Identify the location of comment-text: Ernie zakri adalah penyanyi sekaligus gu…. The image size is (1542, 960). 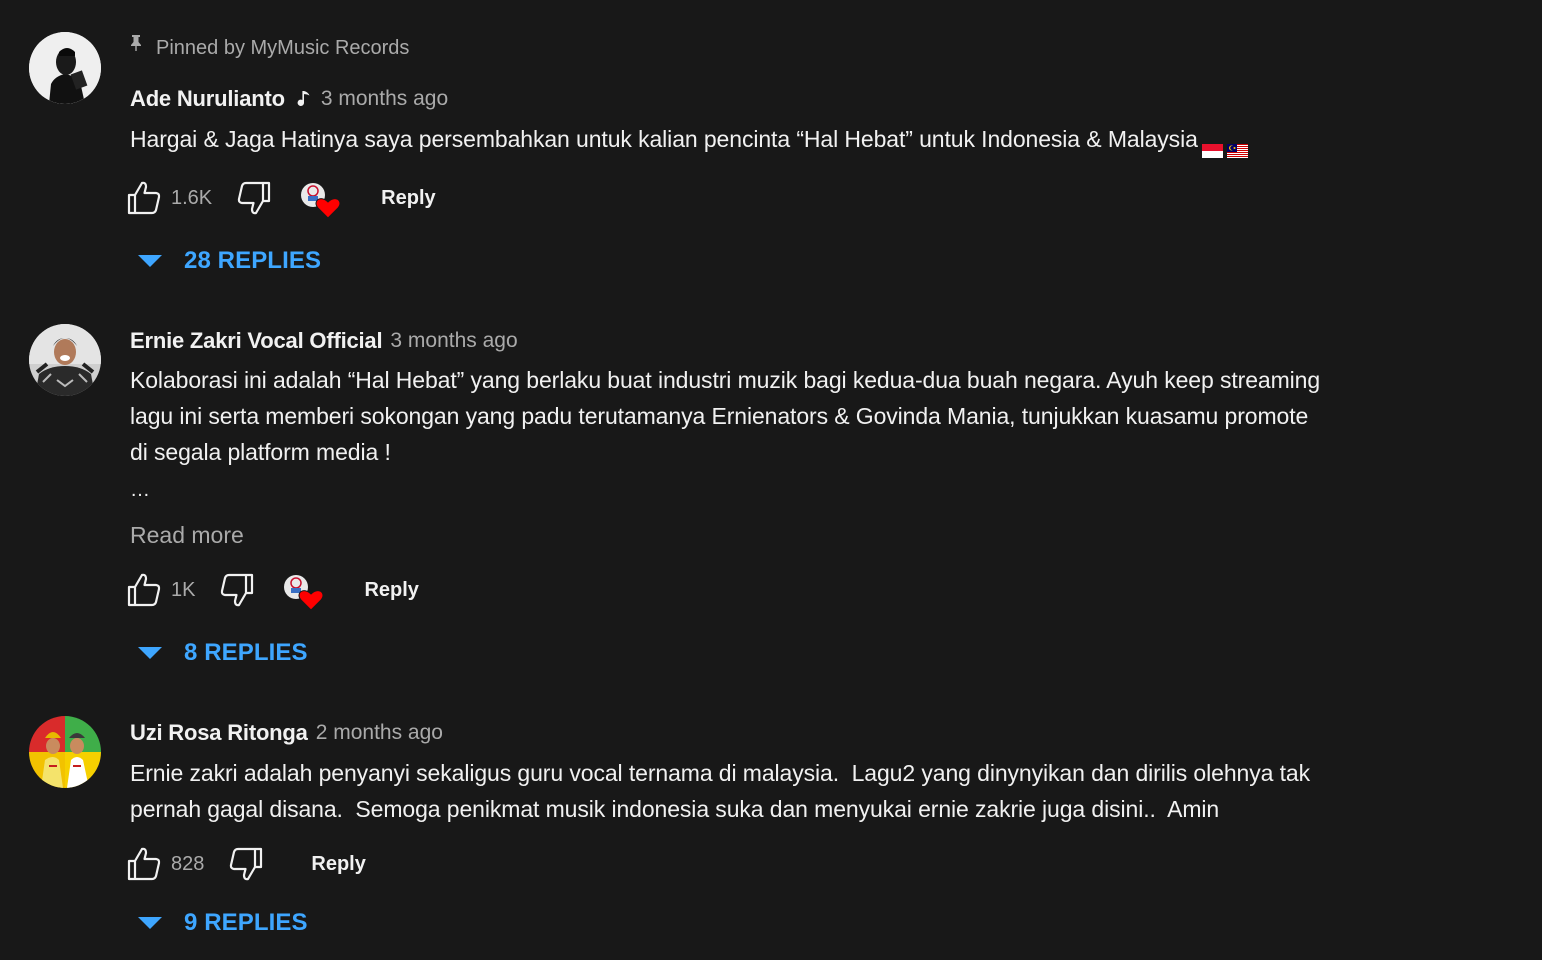
(791, 791).